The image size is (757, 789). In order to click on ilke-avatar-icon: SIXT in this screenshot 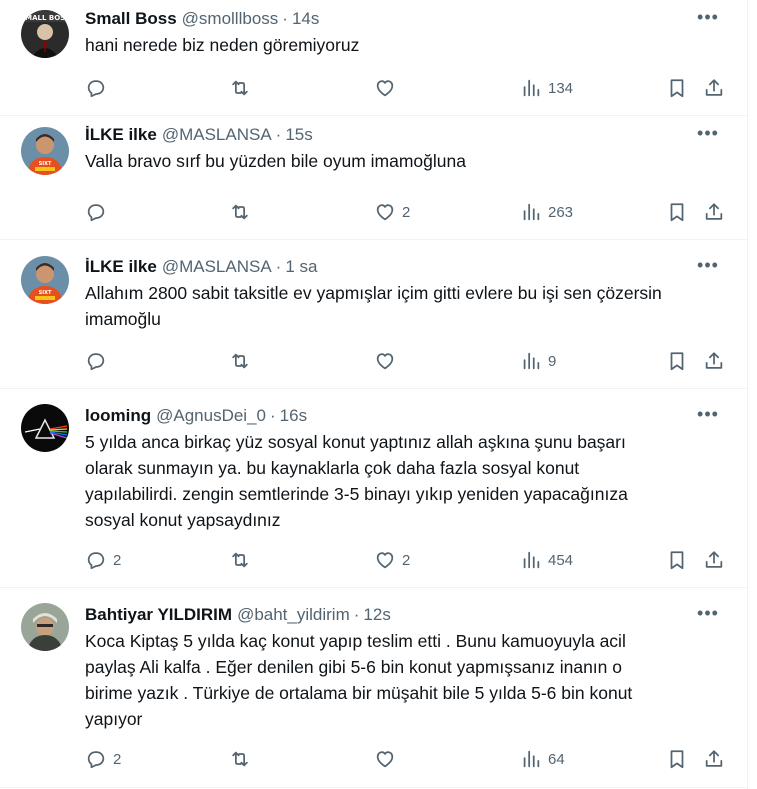, I will do `click(45, 280)`.